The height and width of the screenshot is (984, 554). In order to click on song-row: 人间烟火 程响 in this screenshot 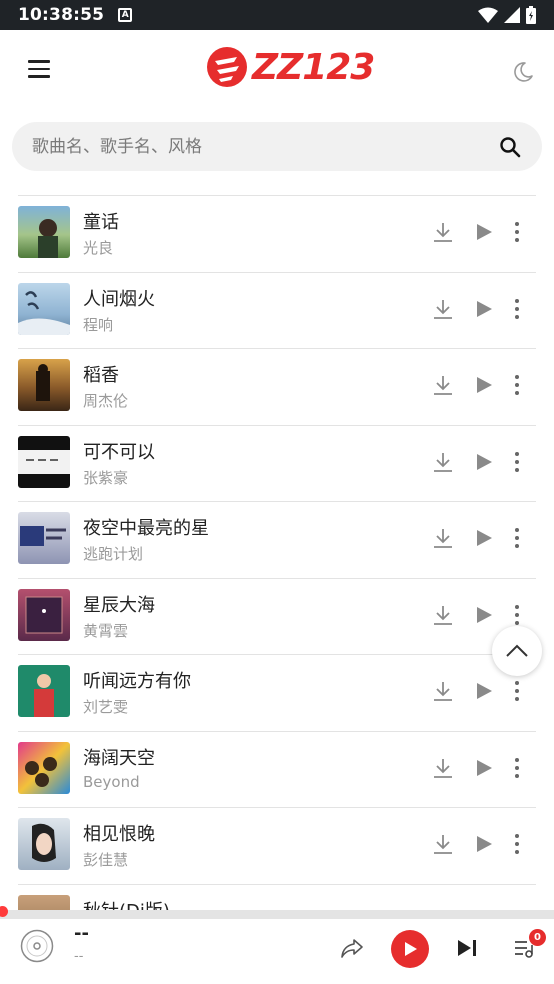, I will do `click(277, 310)`.